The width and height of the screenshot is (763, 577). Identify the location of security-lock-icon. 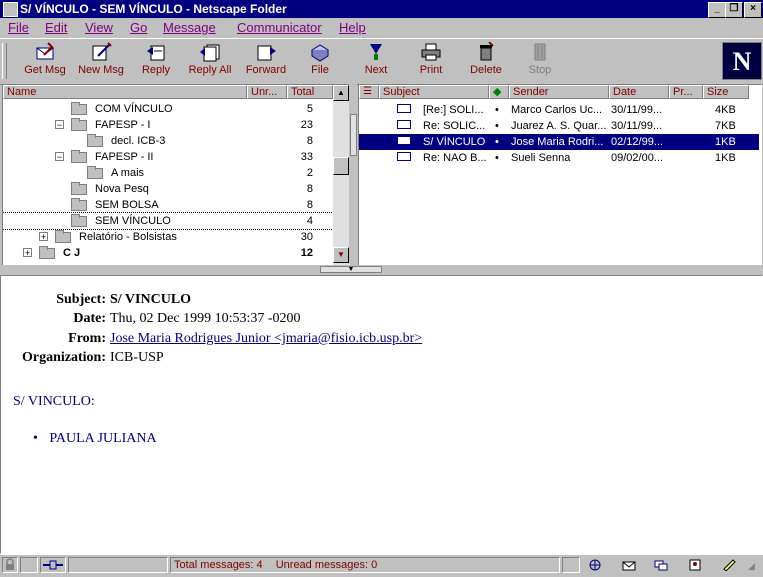
(10, 565).